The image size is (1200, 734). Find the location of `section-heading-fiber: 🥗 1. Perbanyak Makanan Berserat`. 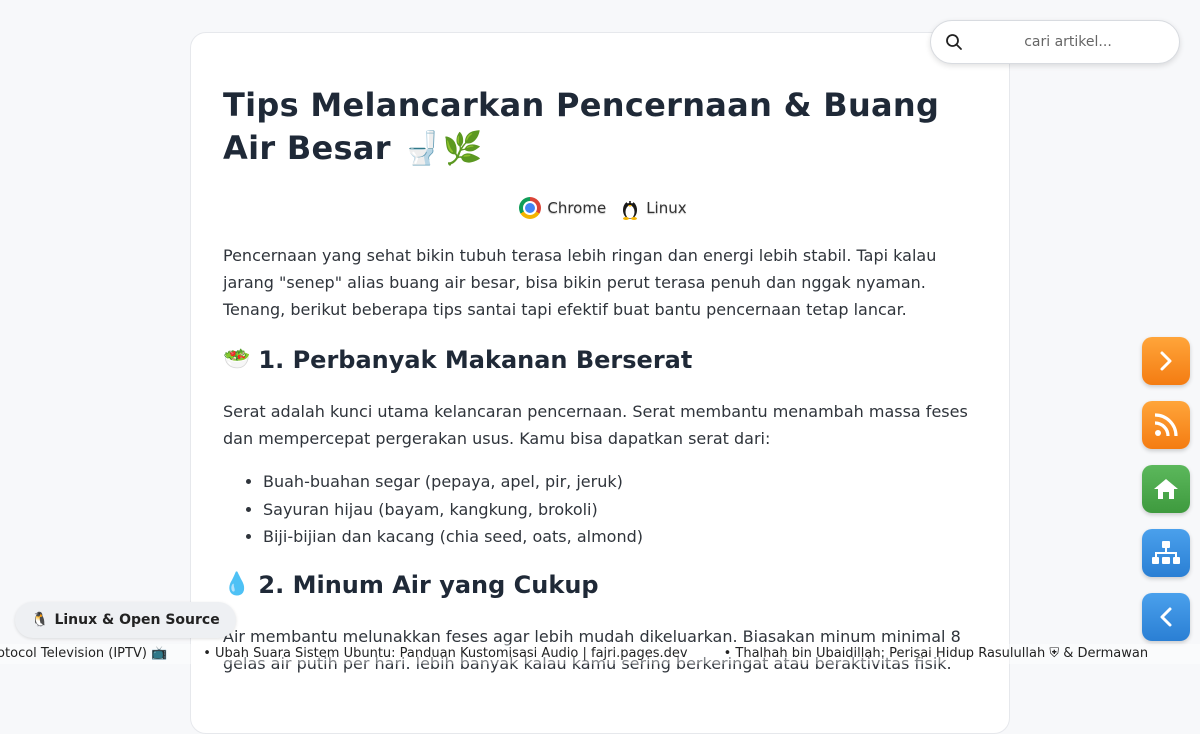

section-heading-fiber: 🥗 1. Perbanyak Makanan Berserat is located at coordinates (603, 360).